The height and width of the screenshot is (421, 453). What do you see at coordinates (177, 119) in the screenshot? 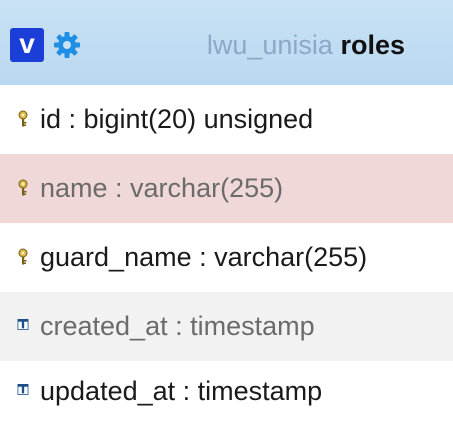
I see `column-label: id : bigint(20) unsigned` at bounding box center [177, 119].